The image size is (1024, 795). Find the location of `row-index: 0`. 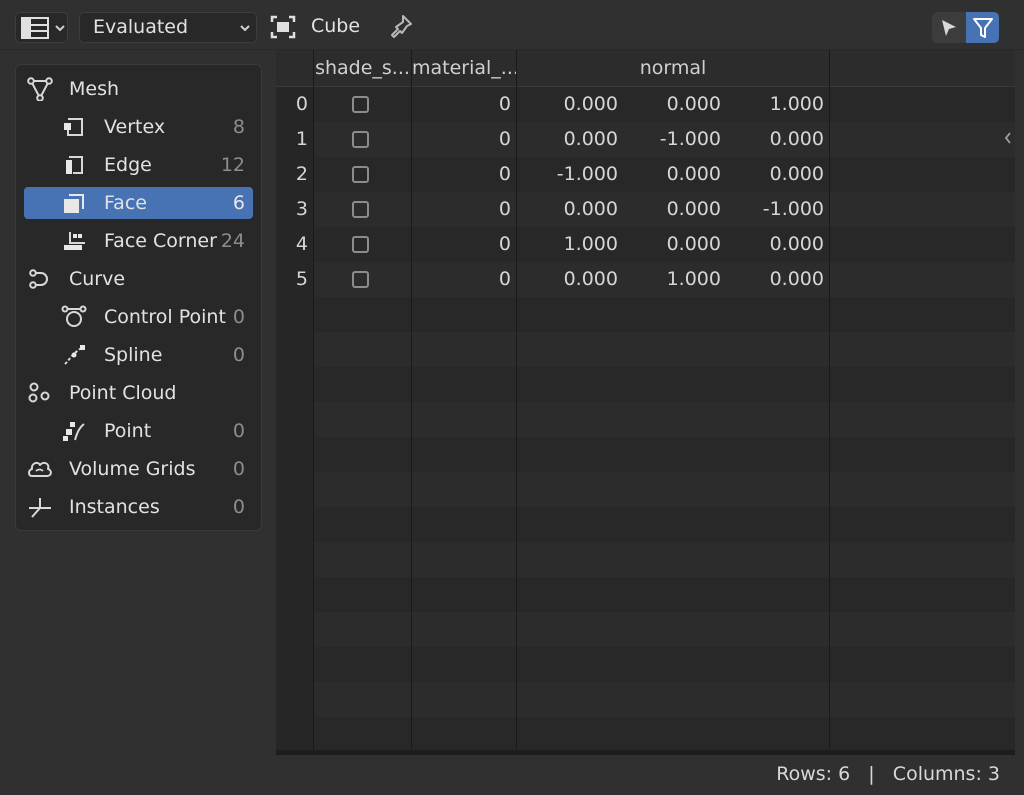

row-index: 0 is located at coordinates (301, 104).